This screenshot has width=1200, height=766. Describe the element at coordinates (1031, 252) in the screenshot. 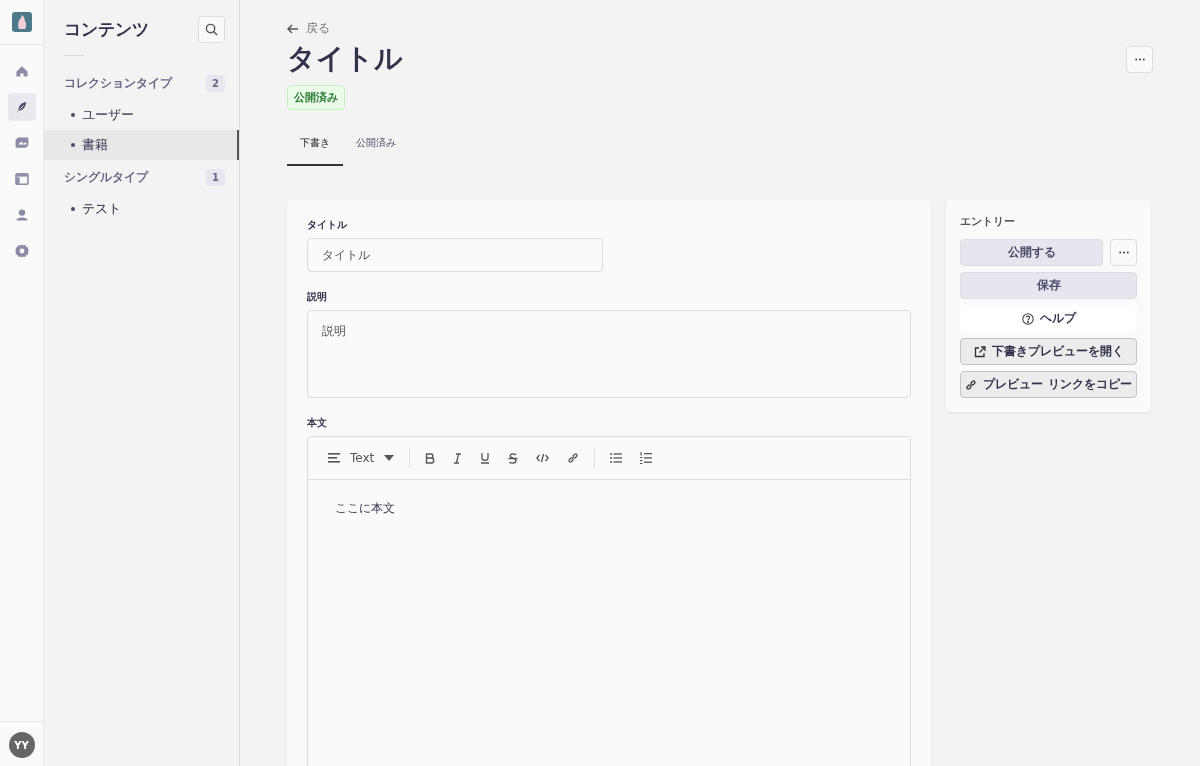

I see `publish-button: 公開する` at that location.